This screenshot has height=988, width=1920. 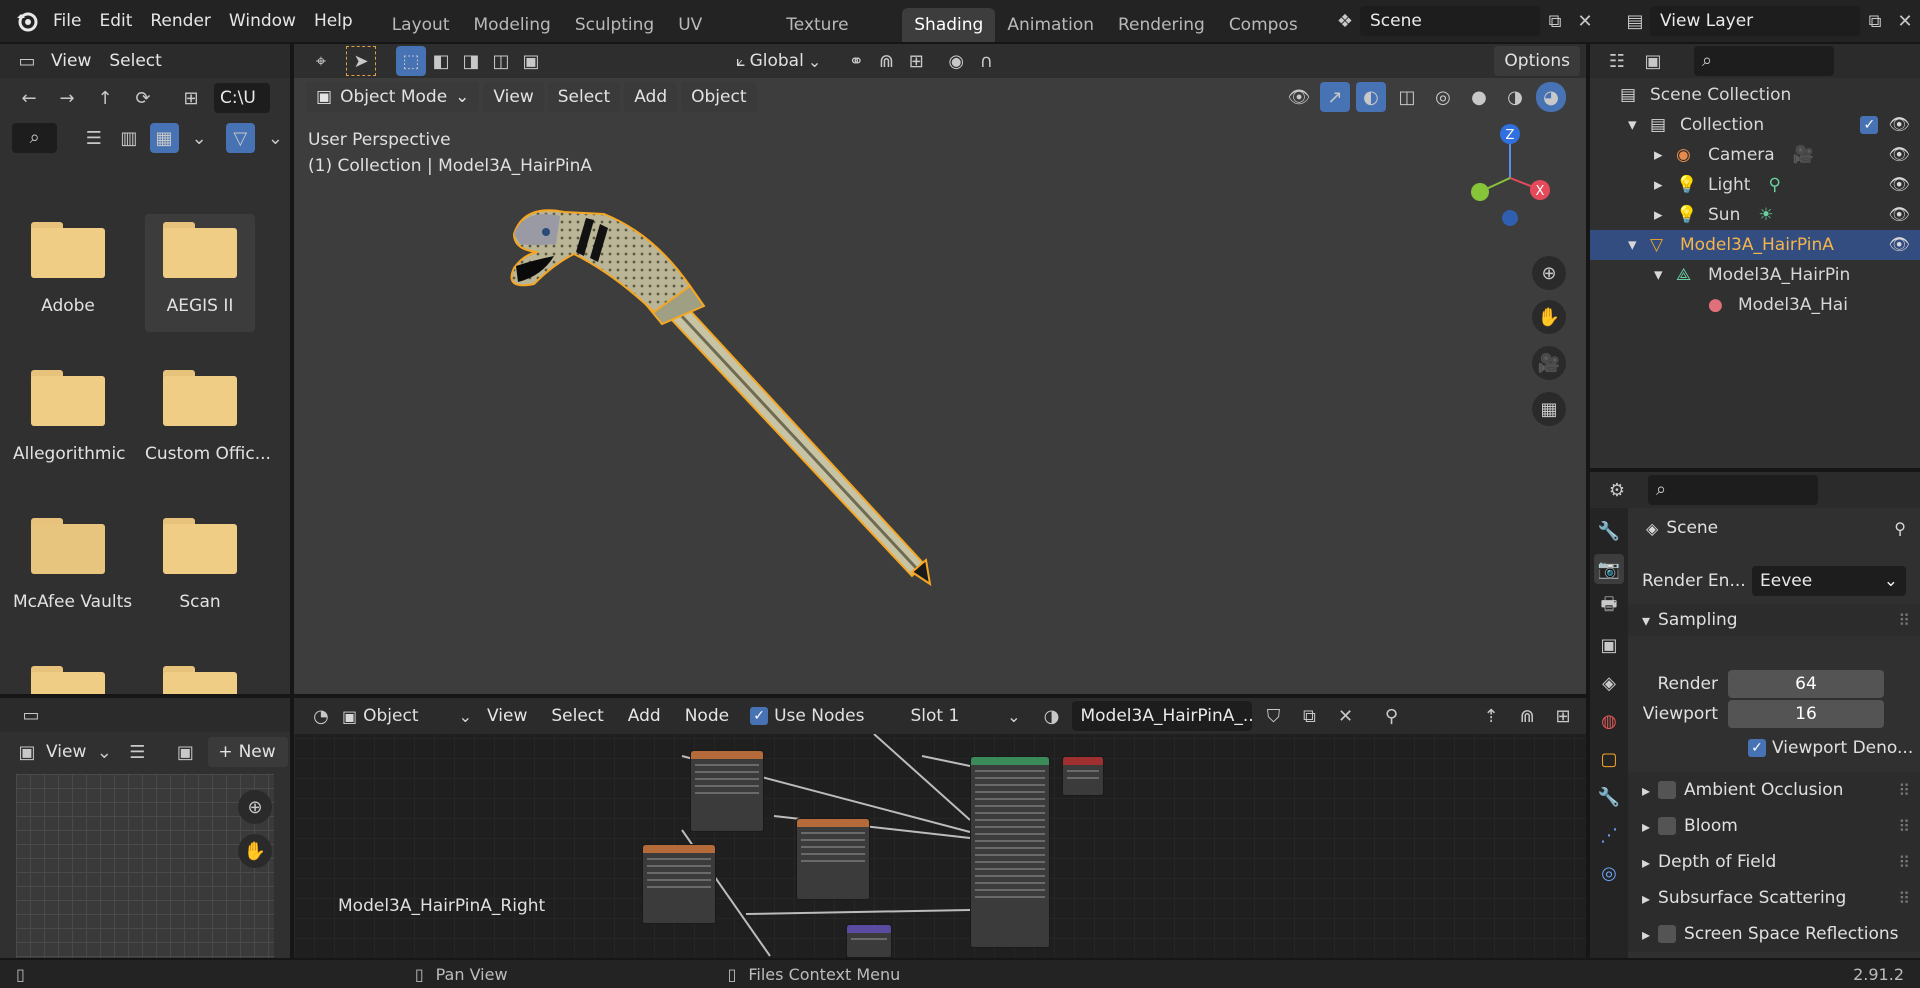 I want to click on view-layer-icon: ▤, so click(x=1635, y=21).